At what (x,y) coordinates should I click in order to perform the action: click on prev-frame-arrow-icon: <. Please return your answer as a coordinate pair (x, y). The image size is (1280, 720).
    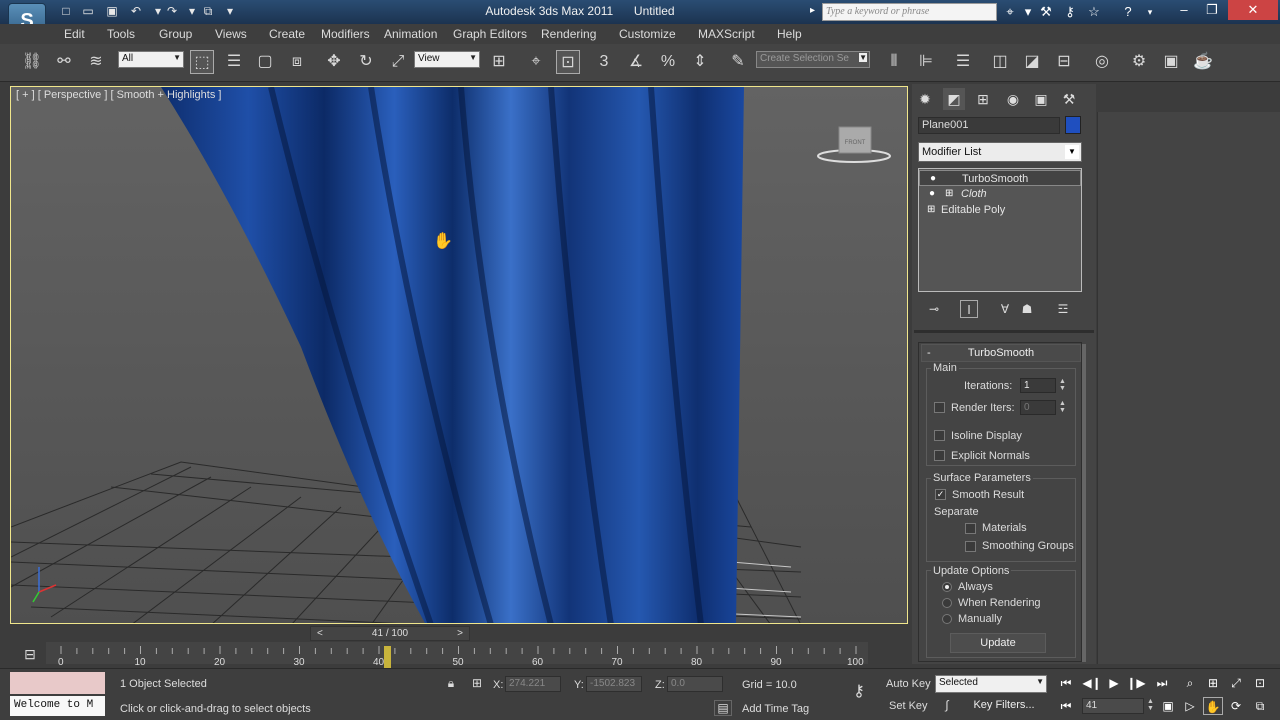
    Looking at the image, I should click on (320, 633).